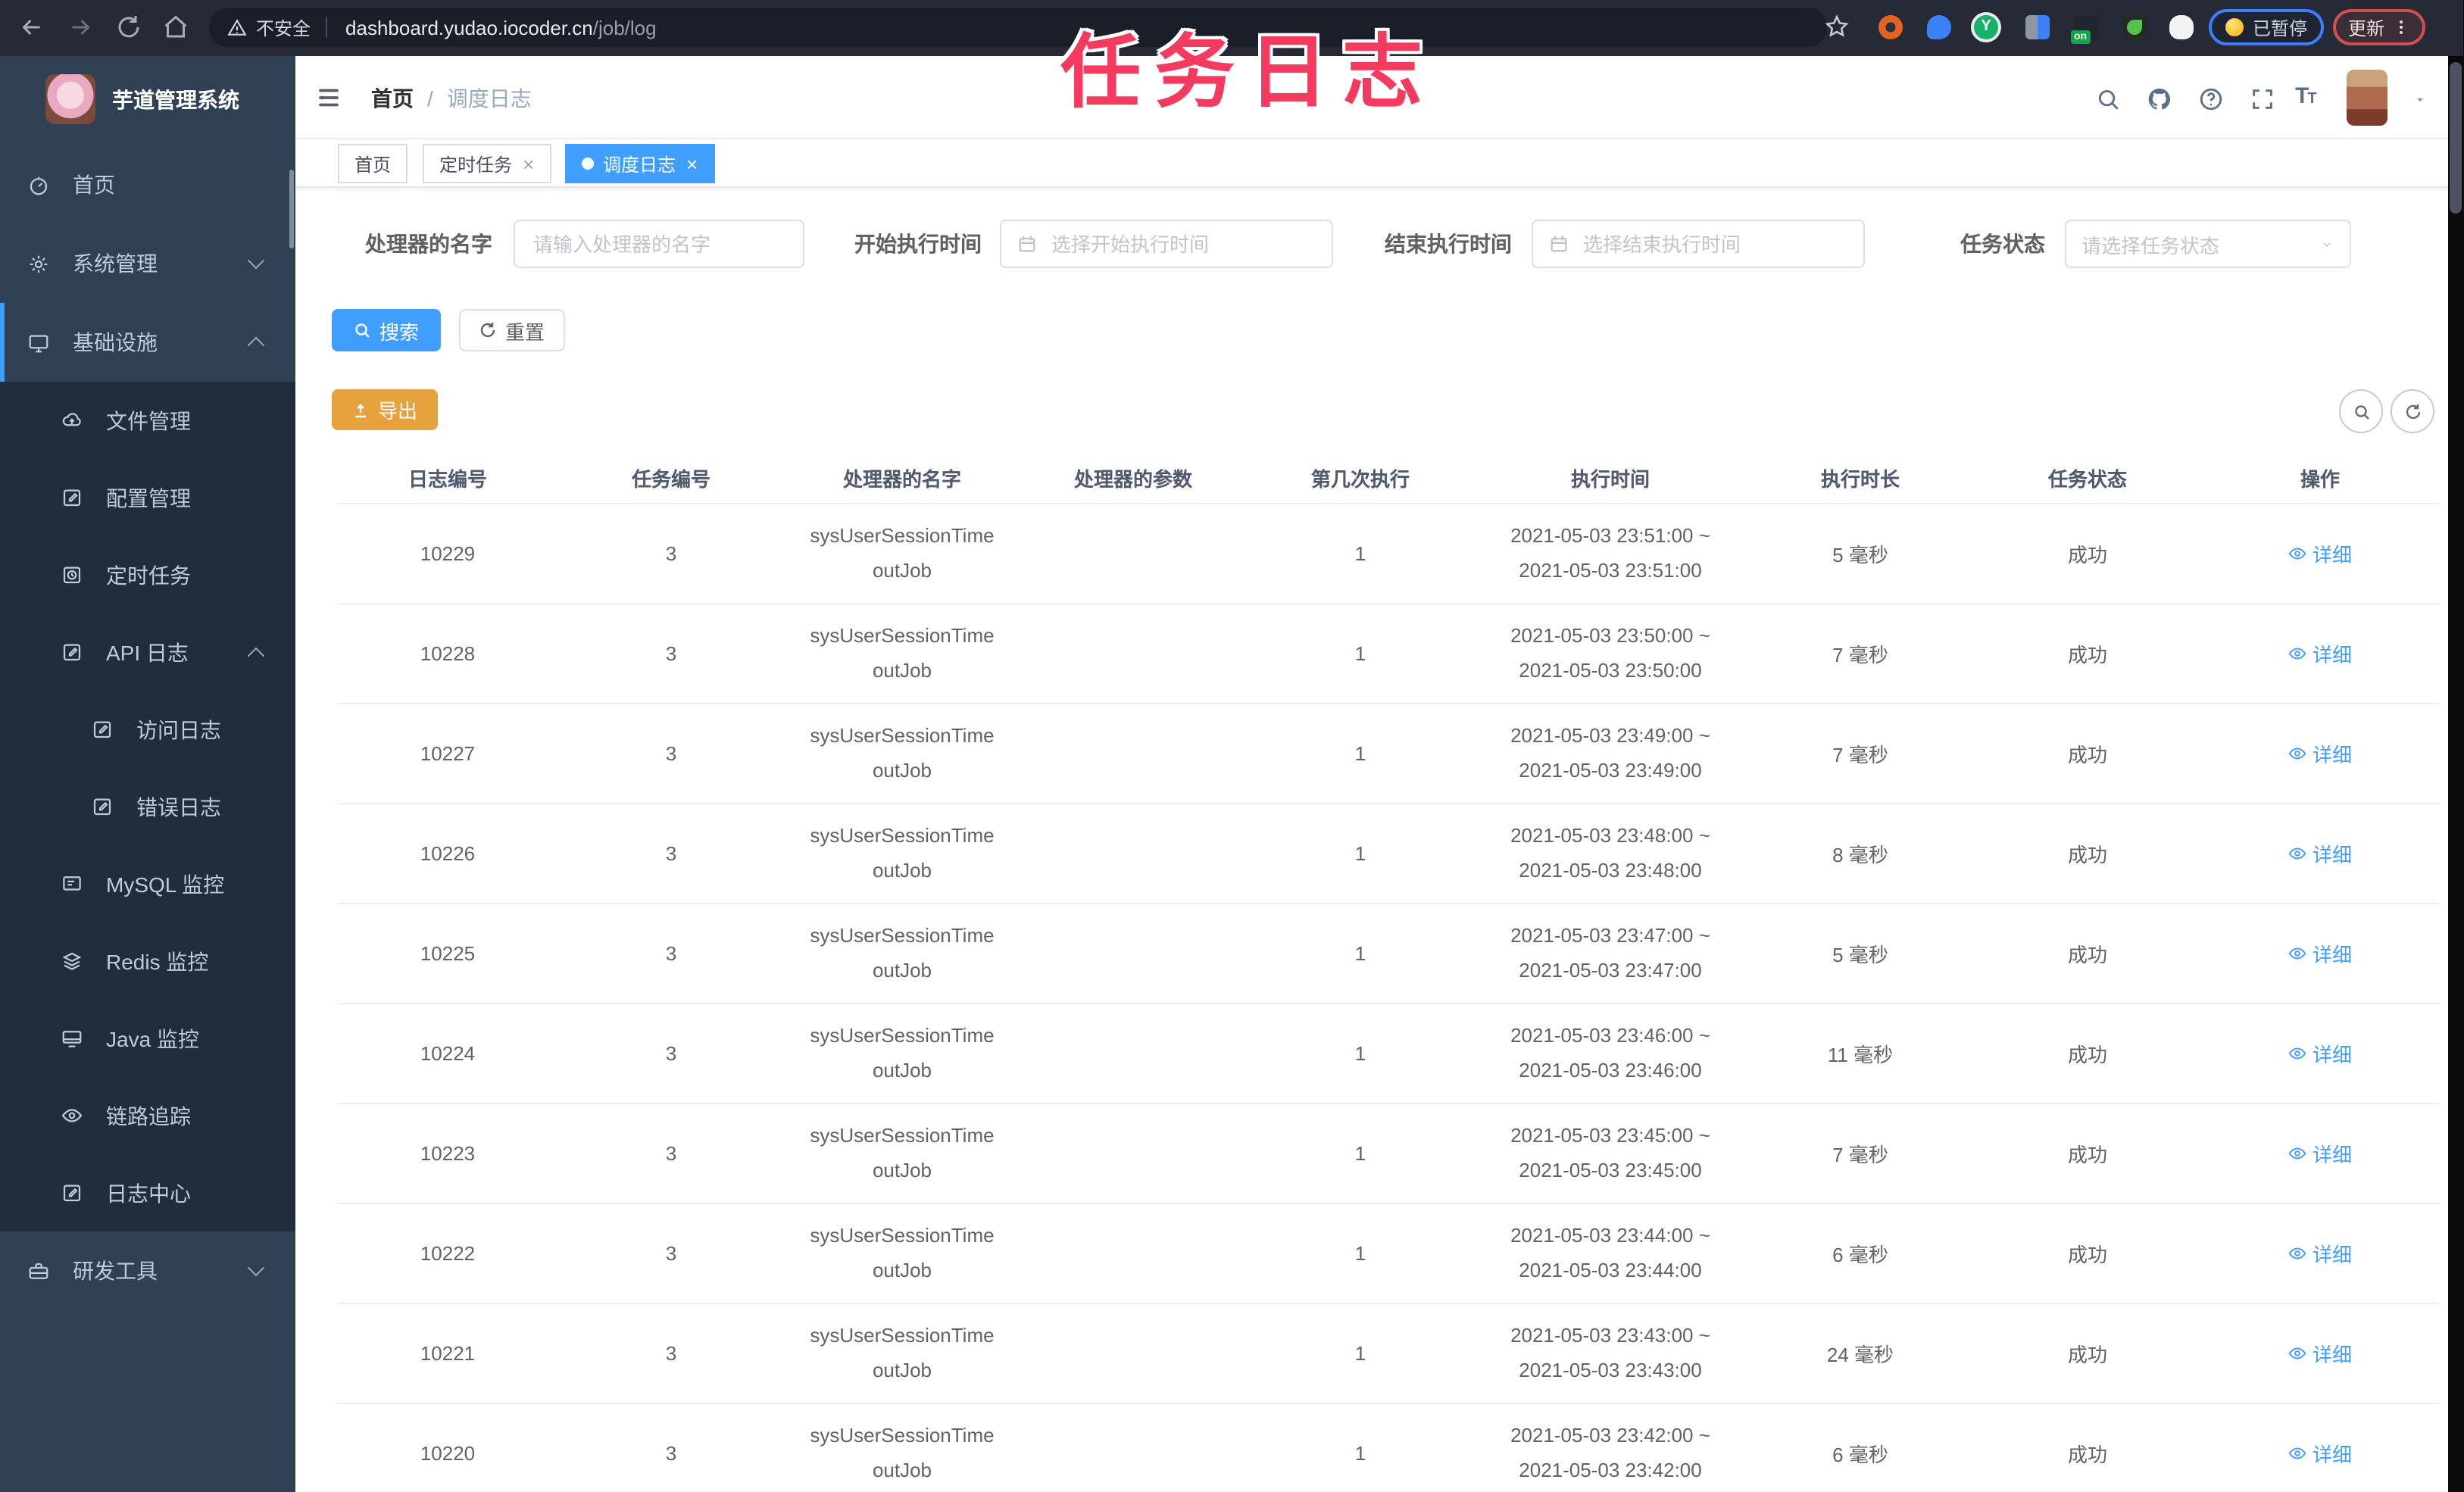  What do you see at coordinates (94, 185) in the screenshot?
I see `sidebar-item-label: 首页` at bounding box center [94, 185].